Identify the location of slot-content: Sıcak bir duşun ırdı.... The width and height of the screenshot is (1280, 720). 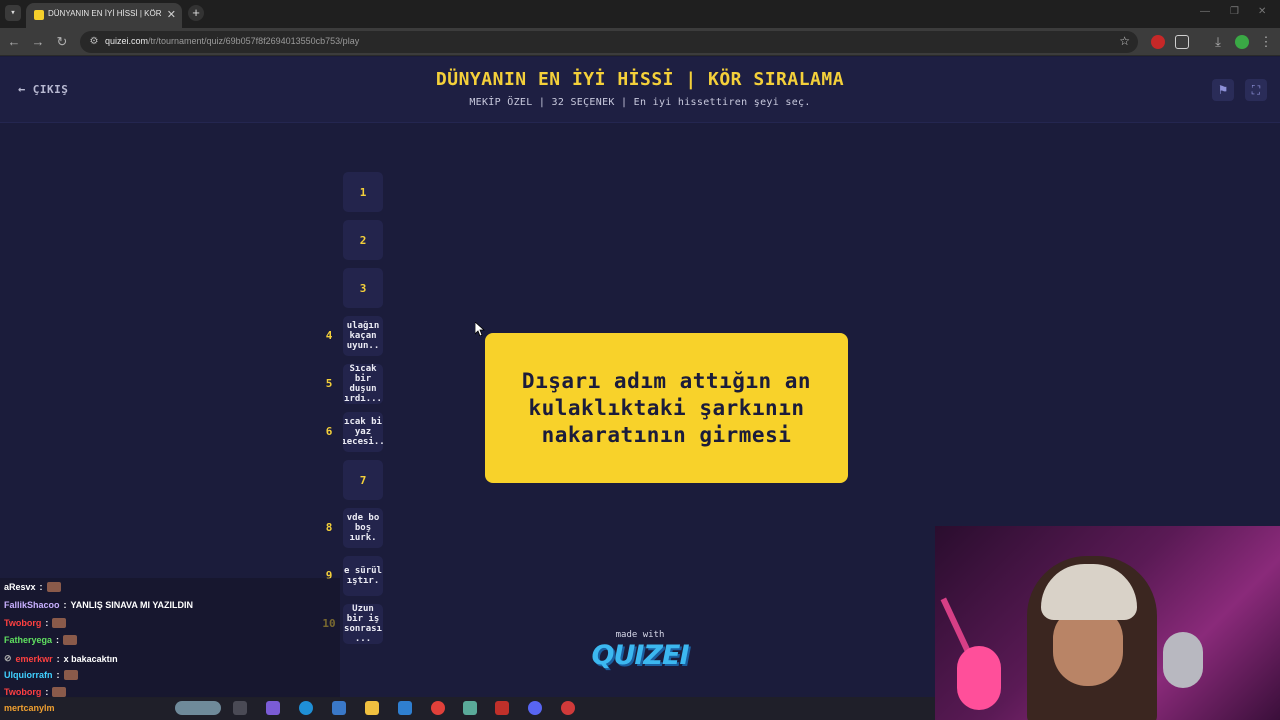
(363, 384).